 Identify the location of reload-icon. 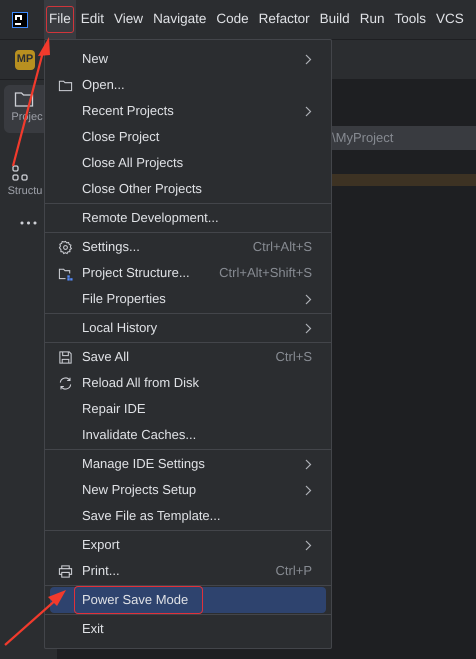
(65, 383).